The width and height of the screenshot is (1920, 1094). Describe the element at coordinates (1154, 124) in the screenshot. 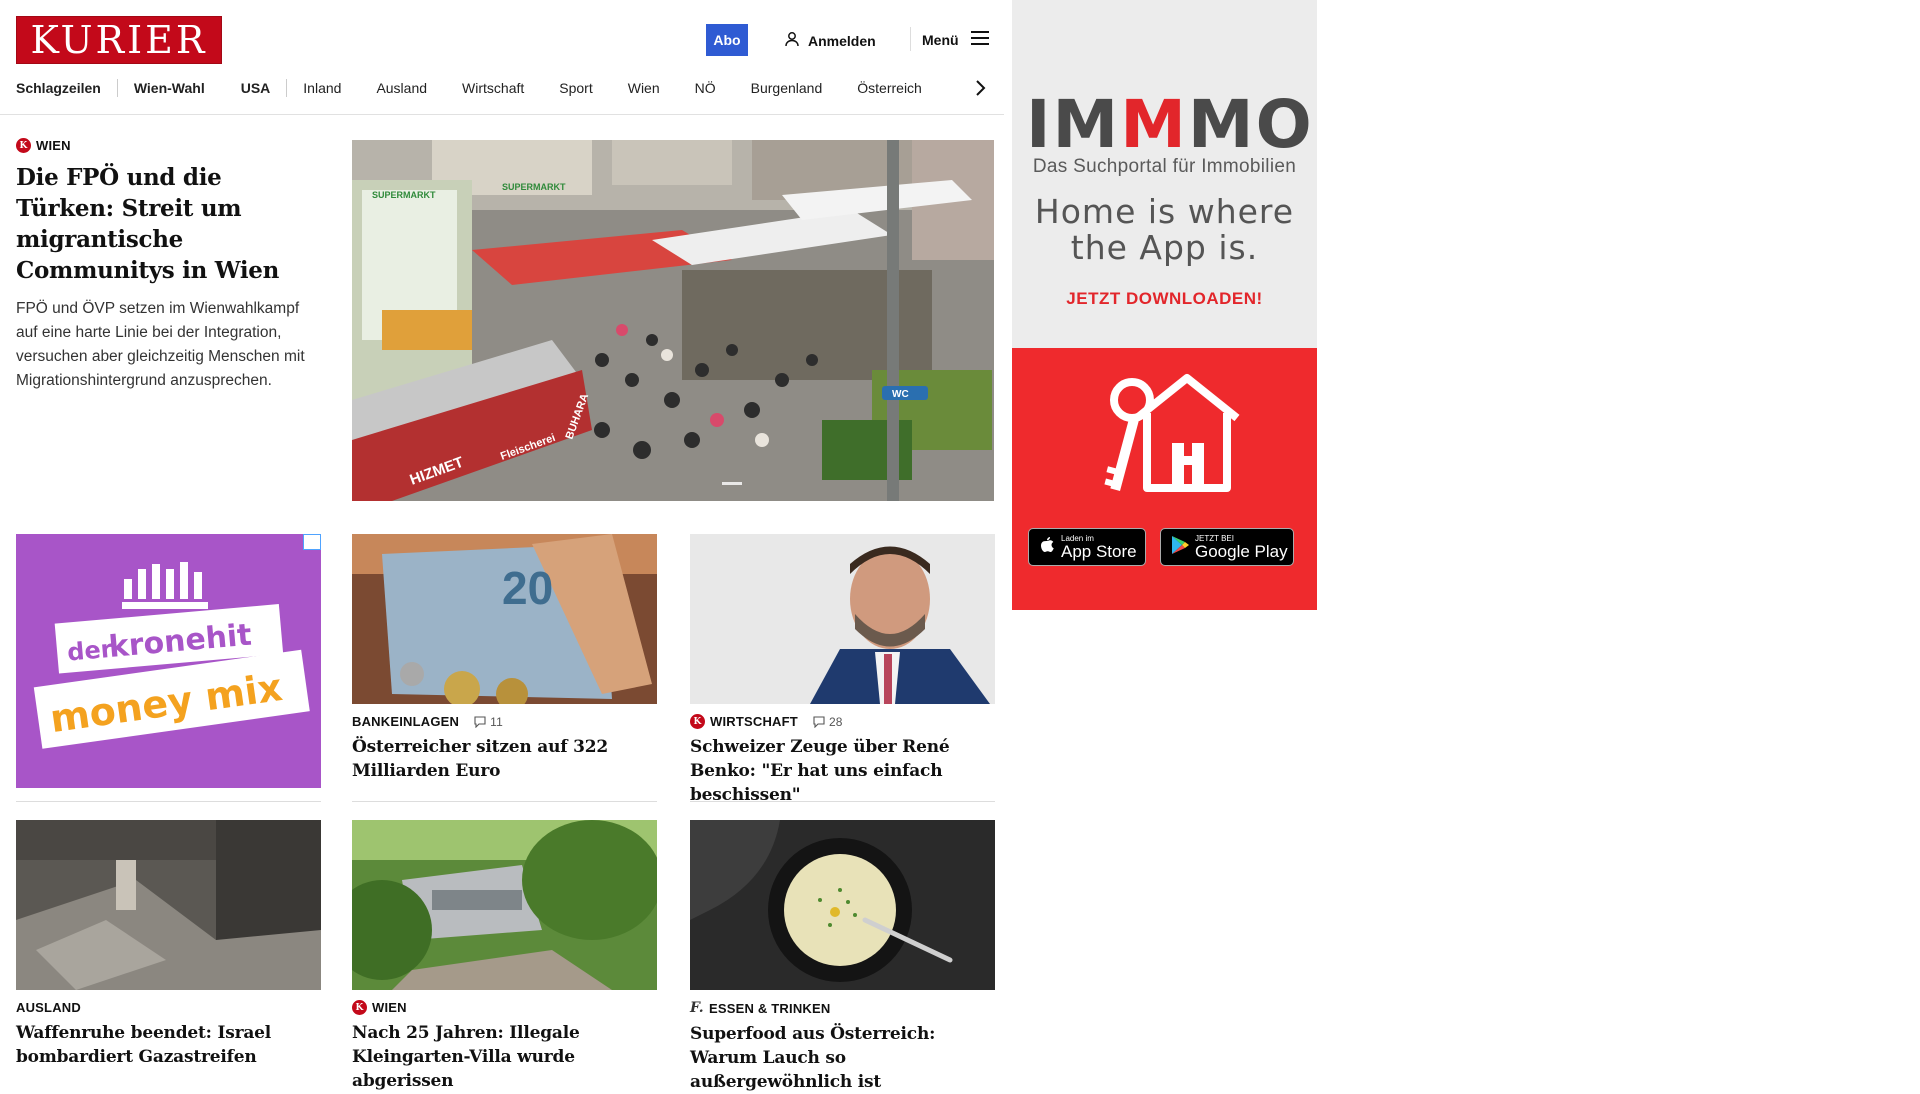

I see `immmo-logo-part-red: M` at that location.